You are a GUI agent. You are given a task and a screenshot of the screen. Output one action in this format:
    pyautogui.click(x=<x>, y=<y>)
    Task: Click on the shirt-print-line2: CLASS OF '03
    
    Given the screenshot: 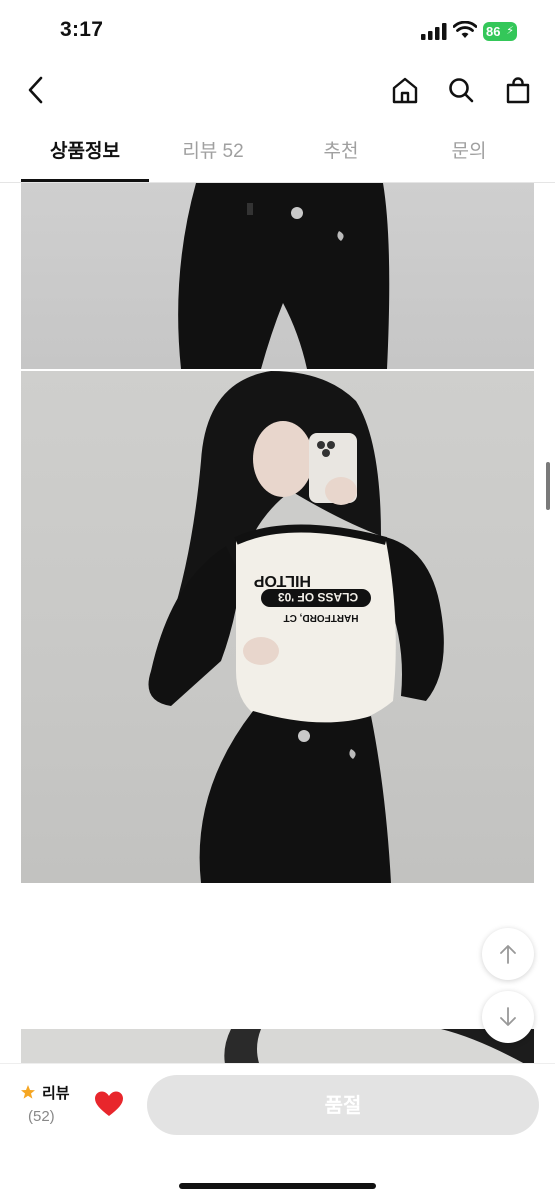 What is the action you would take?
    pyautogui.click(x=318, y=597)
    